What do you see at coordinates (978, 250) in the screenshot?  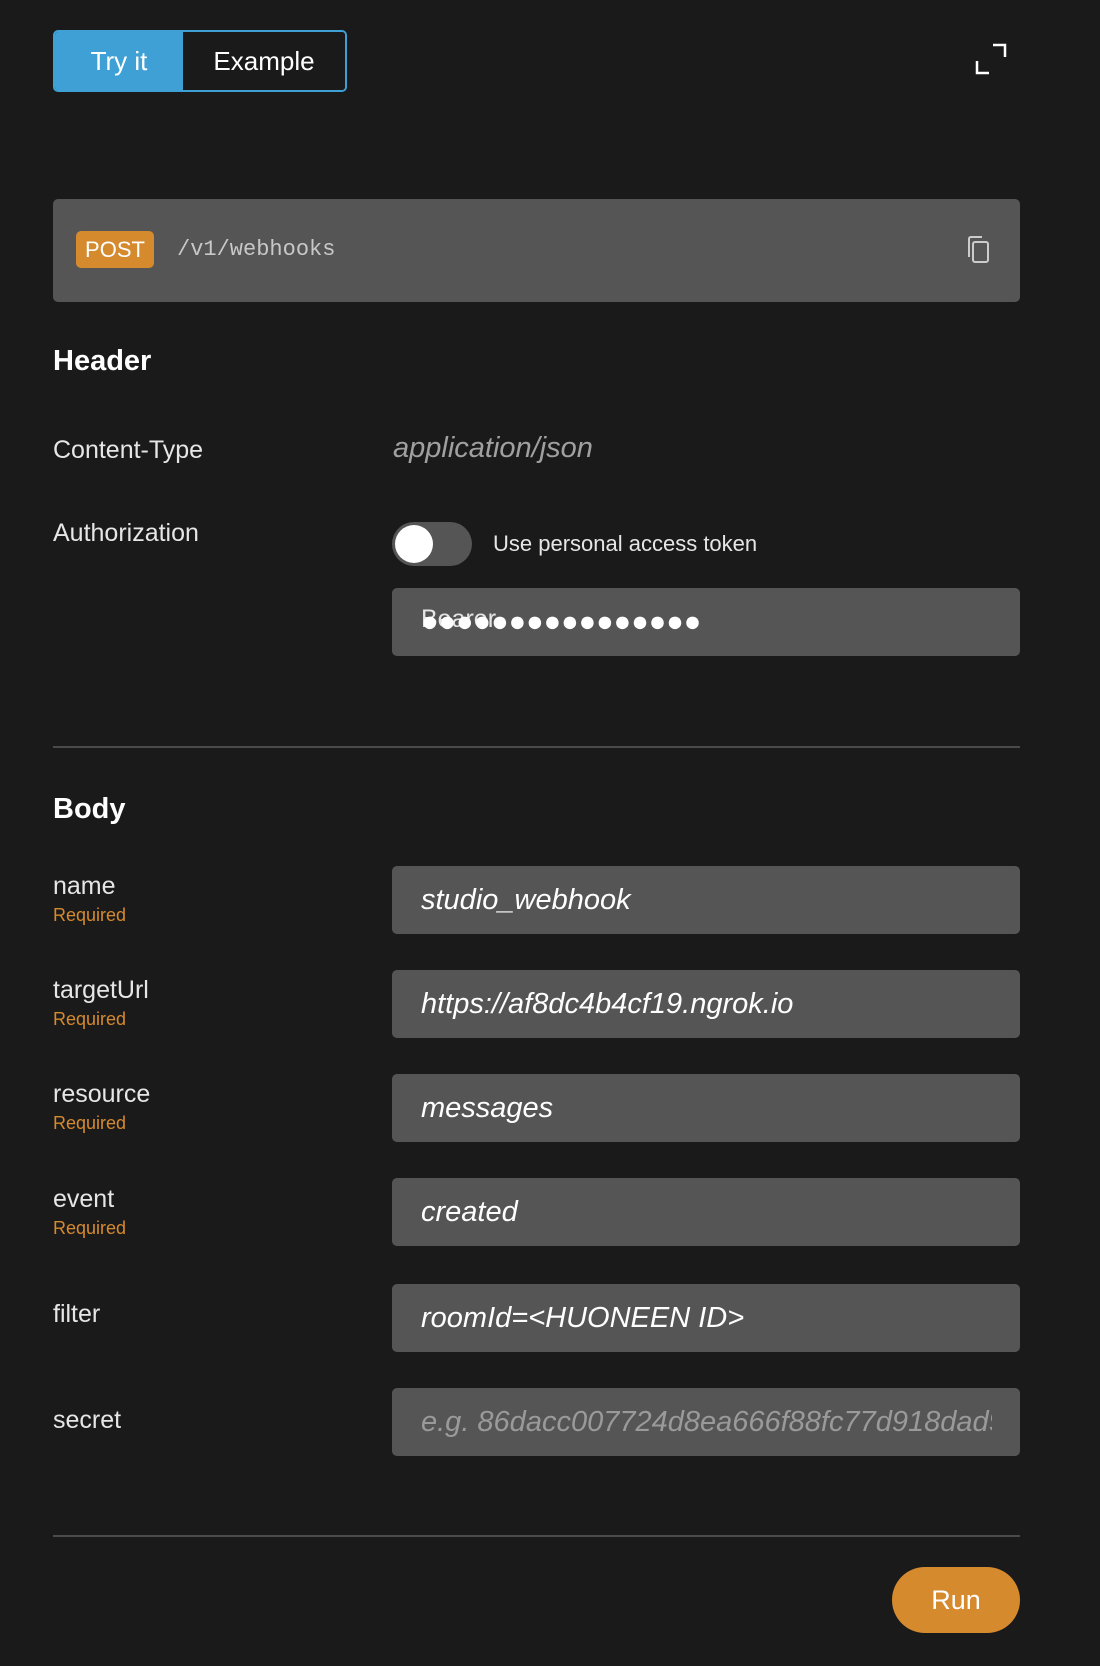 I see `copy-icon` at bounding box center [978, 250].